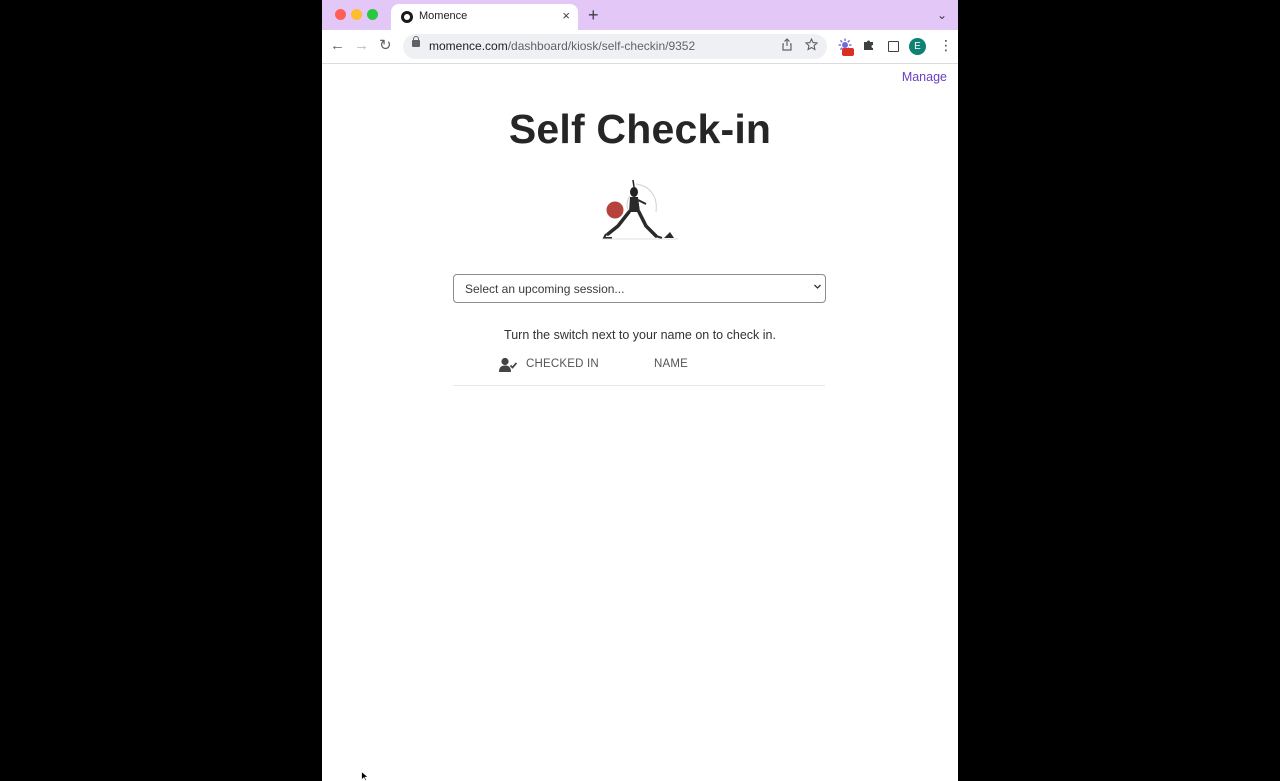 The image size is (1280, 781). What do you see at coordinates (942, 15) in the screenshot?
I see `tab-search-chevron-icon: ⌄` at bounding box center [942, 15].